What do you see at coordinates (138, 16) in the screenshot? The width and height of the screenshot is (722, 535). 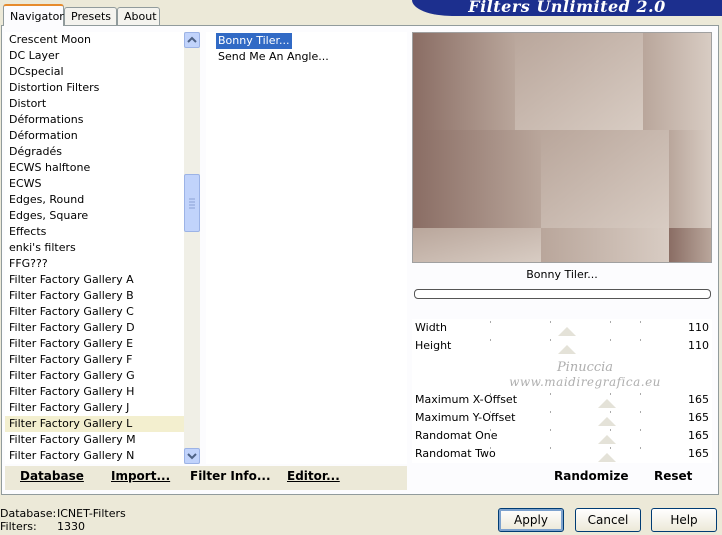 I see `tab-about: About` at bounding box center [138, 16].